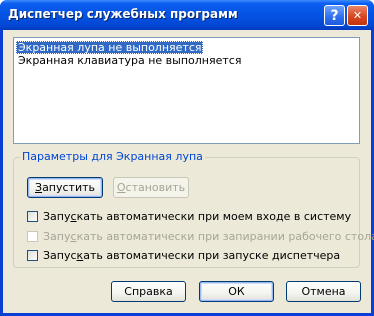  What do you see at coordinates (323, 291) in the screenshot?
I see `cancel-button: Отмена` at bounding box center [323, 291].